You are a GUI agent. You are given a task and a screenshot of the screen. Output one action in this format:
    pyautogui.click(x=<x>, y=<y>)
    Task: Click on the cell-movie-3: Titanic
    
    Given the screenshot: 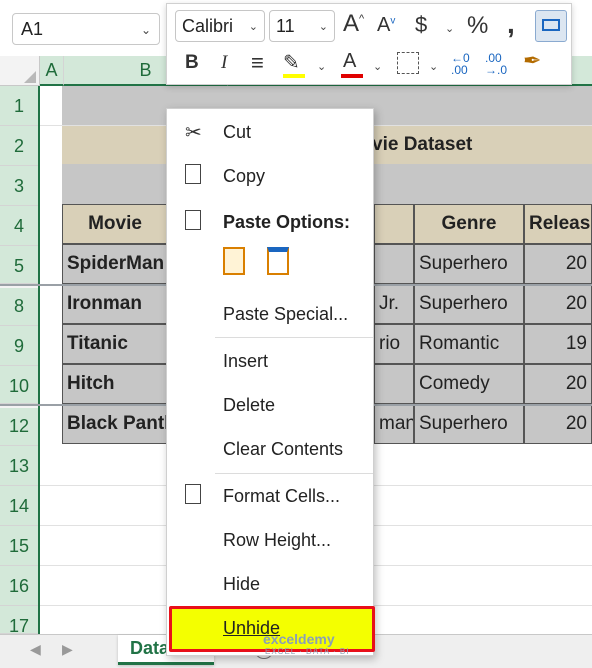 What is the action you would take?
    pyautogui.click(x=115, y=344)
    